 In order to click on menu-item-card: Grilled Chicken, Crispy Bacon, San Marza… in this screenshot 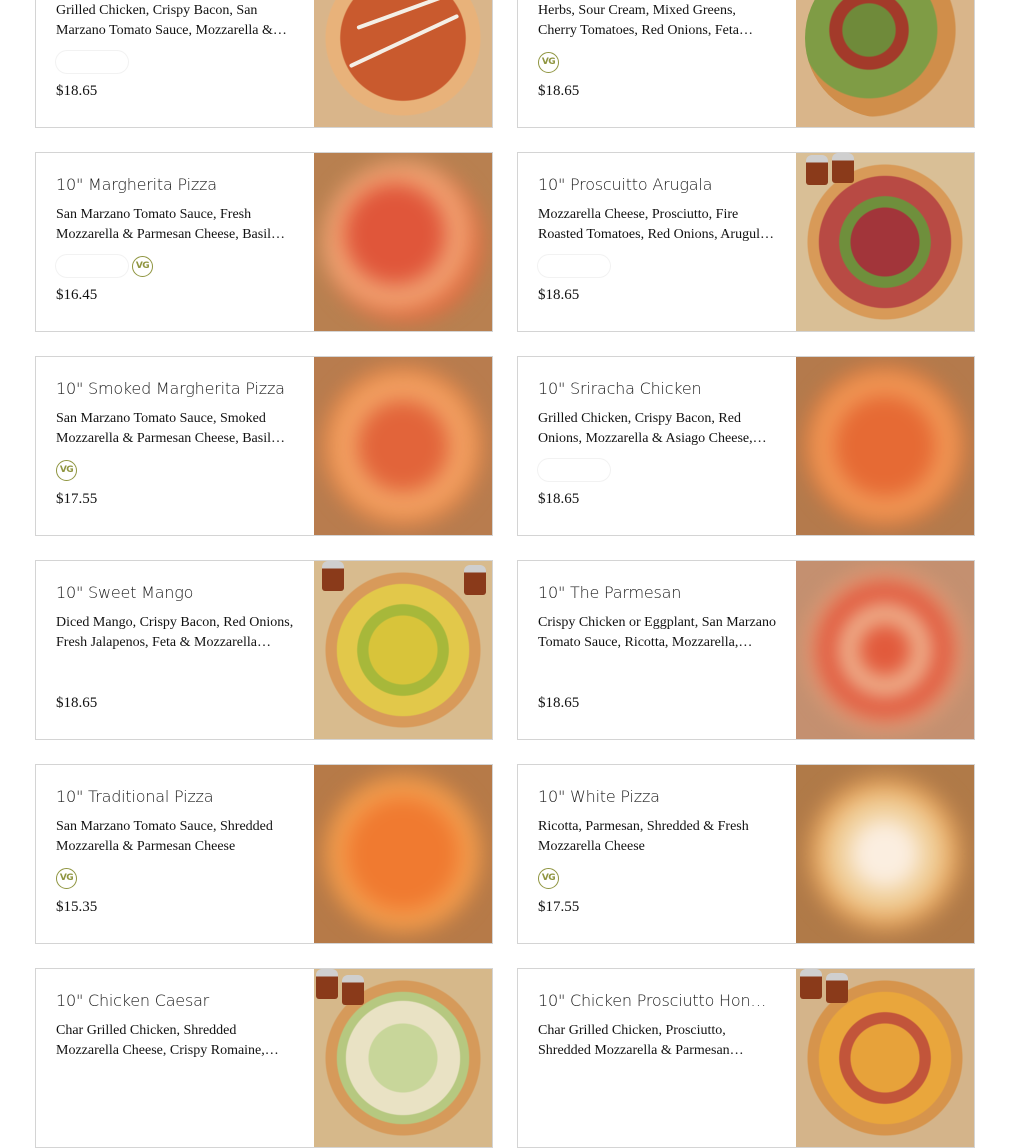, I will do `click(264, 64)`.